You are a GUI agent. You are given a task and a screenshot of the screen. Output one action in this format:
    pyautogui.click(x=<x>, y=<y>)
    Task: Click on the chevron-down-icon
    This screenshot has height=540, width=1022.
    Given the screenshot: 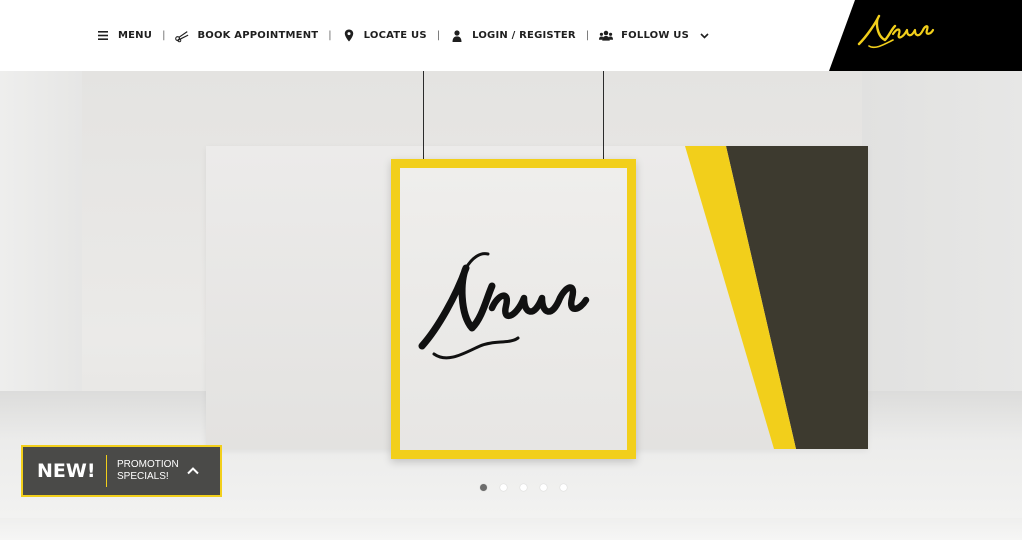 What is the action you would take?
    pyautogui.click(x=704, y=36)
    